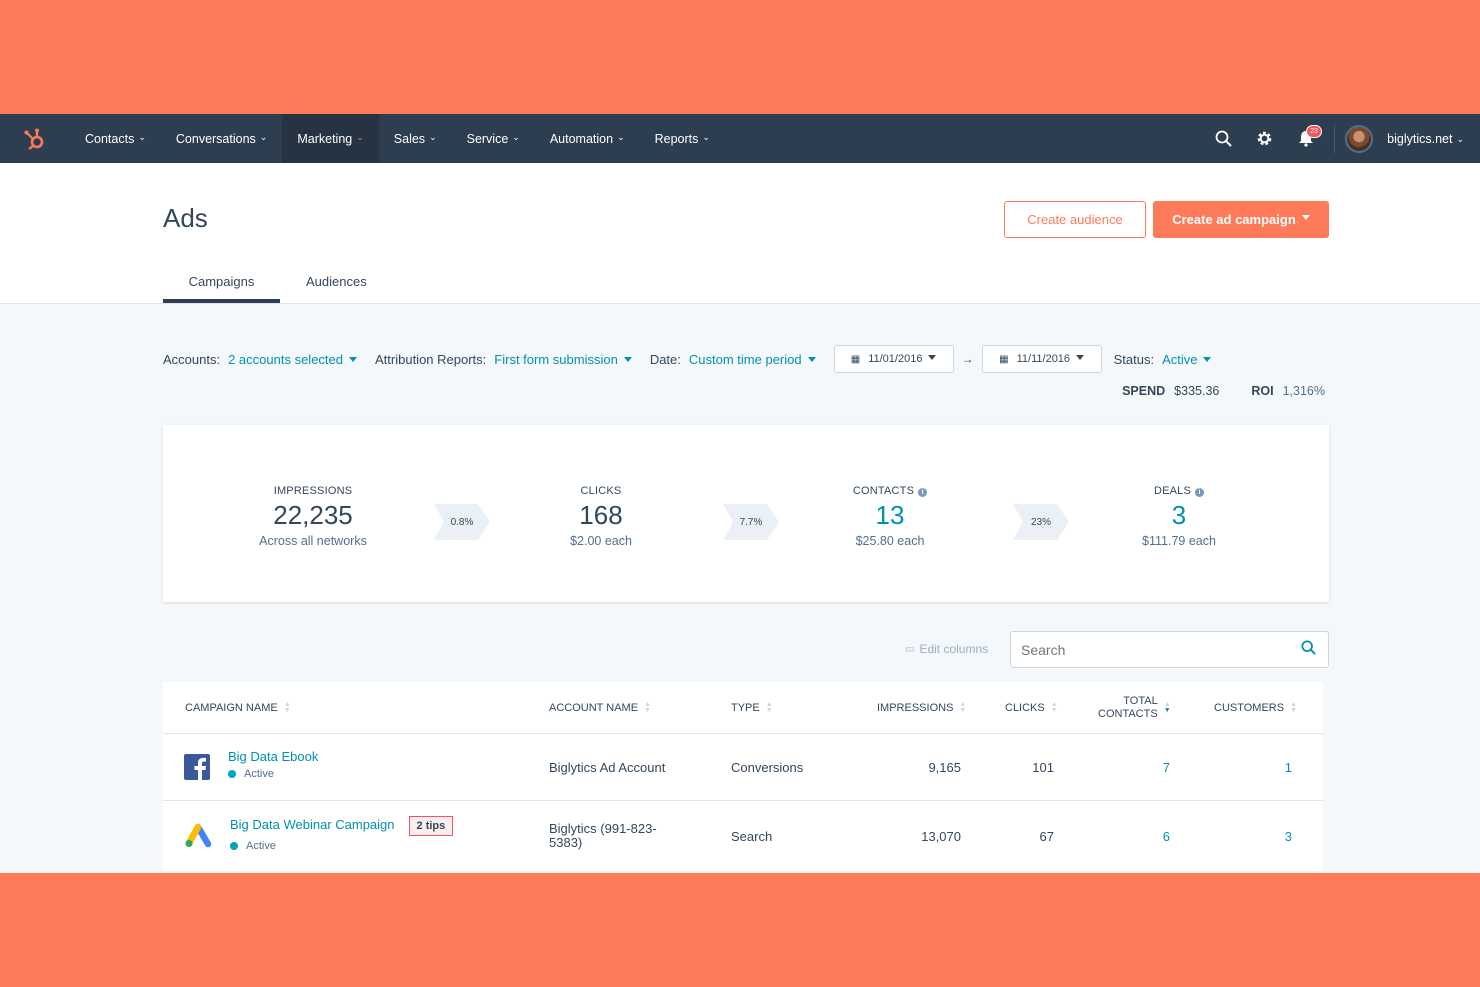  Describe the element at coordinates (1146, 649) in the screenshot. I see `search-input` at that location.